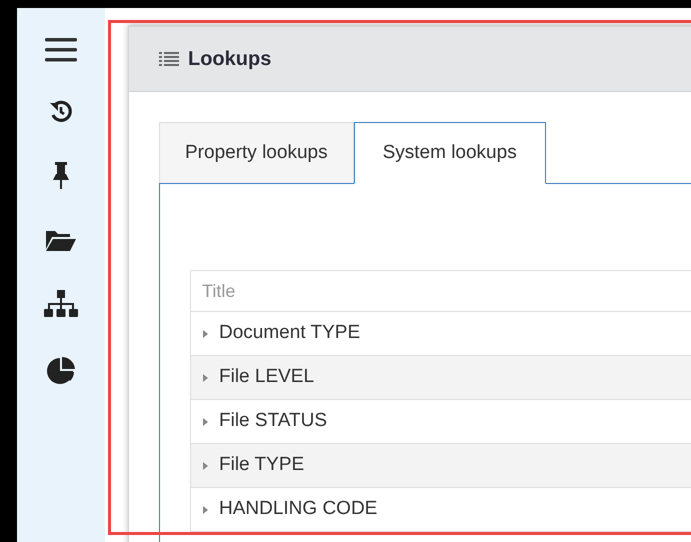  Describe the element at coordinates (440, 510) in the screenshot. I see `table-row: HANDLING CODE` at that location.